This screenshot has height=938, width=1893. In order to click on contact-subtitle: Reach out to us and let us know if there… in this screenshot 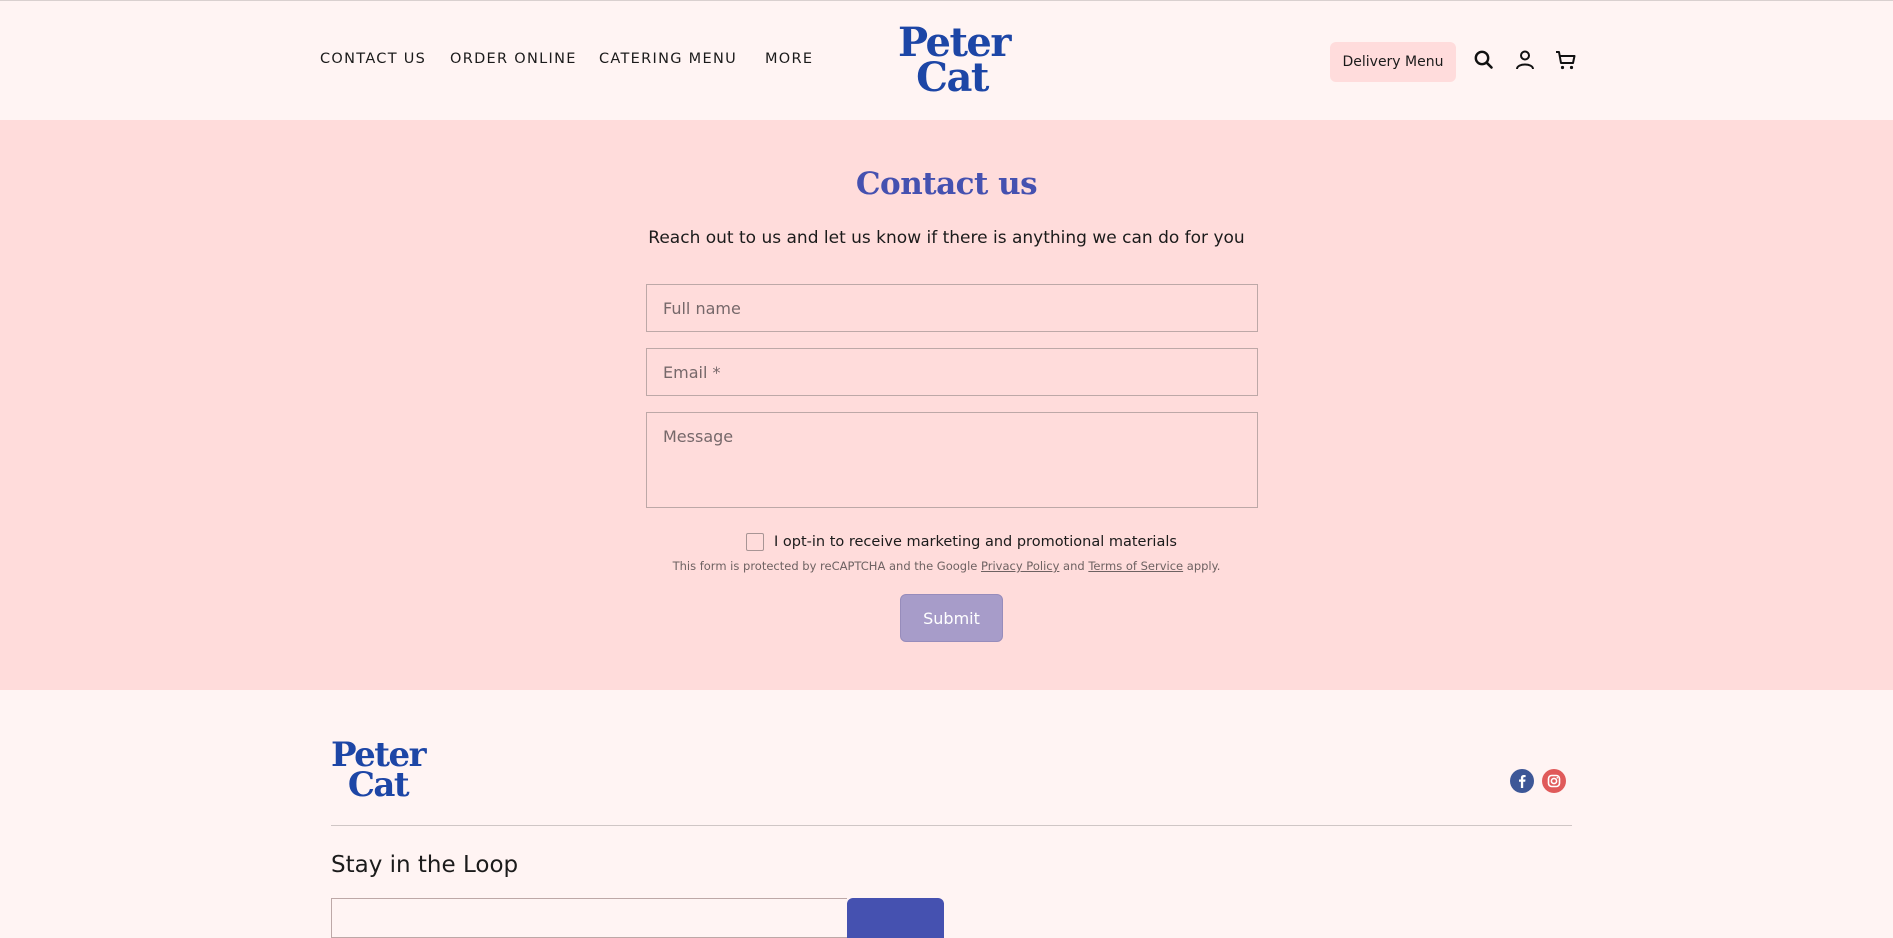, I will do `click(946, 238)`.